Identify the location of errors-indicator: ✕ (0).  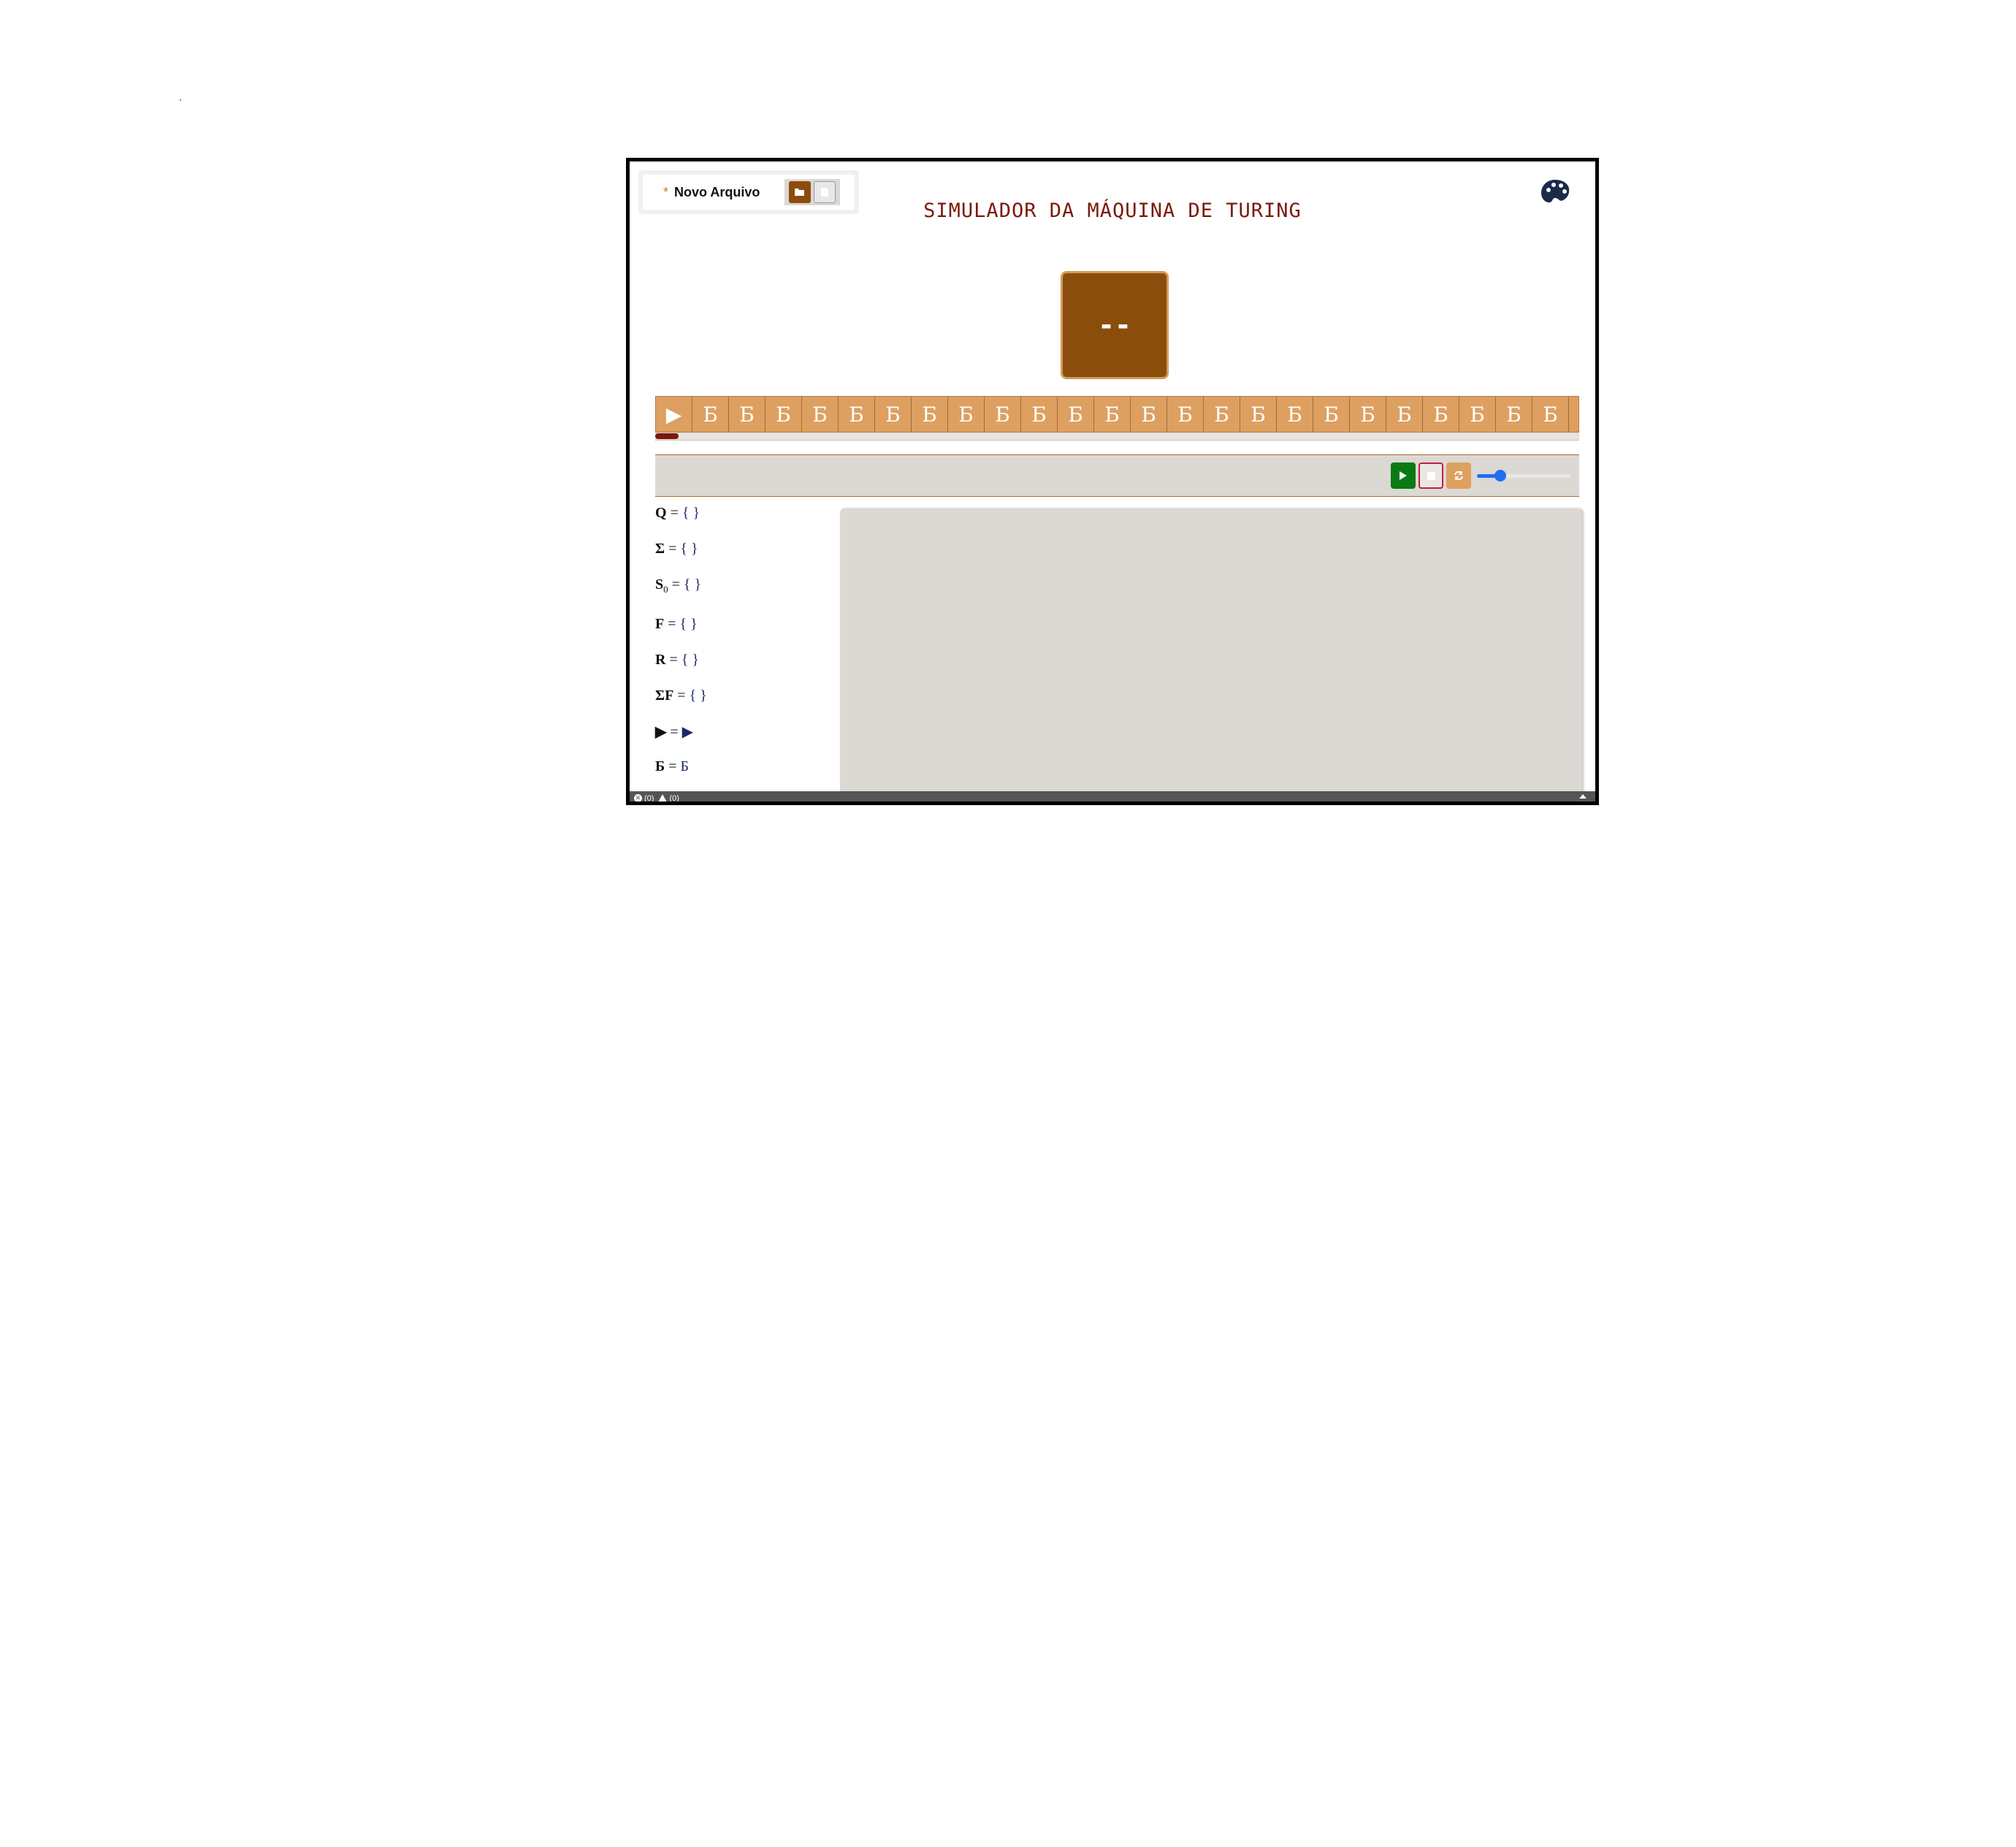
(644, 798).